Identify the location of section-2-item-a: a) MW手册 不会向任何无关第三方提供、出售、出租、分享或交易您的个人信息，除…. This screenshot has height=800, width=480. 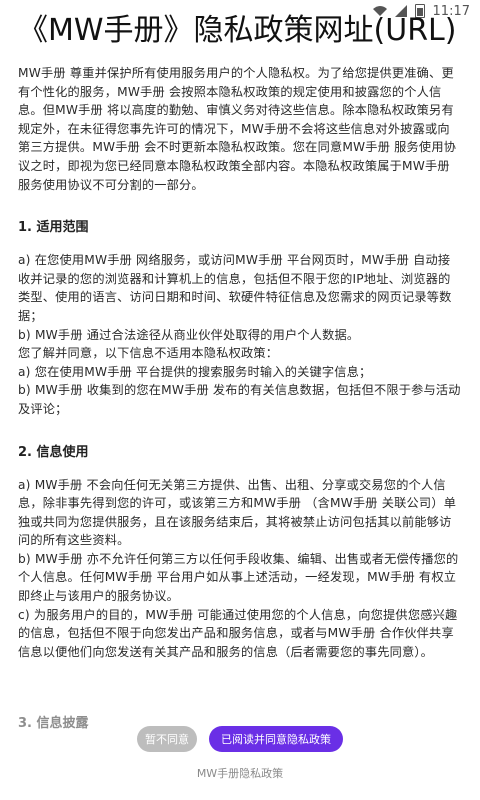
(237, 512).